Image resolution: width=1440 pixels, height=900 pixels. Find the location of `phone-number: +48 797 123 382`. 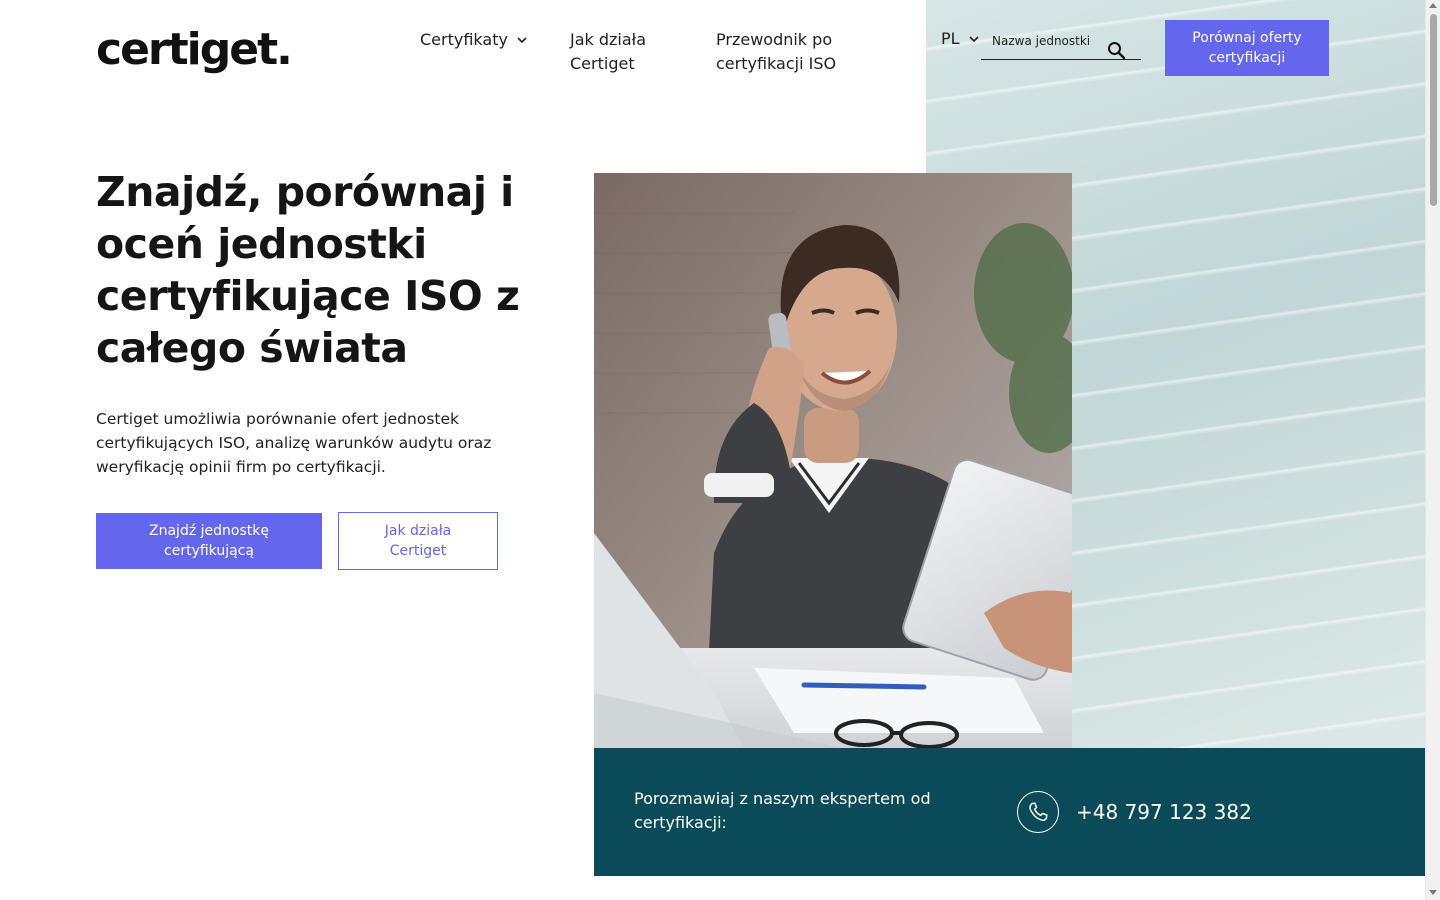

phone-number: +48 797 123 382 is located at coordinates (1164, 812).